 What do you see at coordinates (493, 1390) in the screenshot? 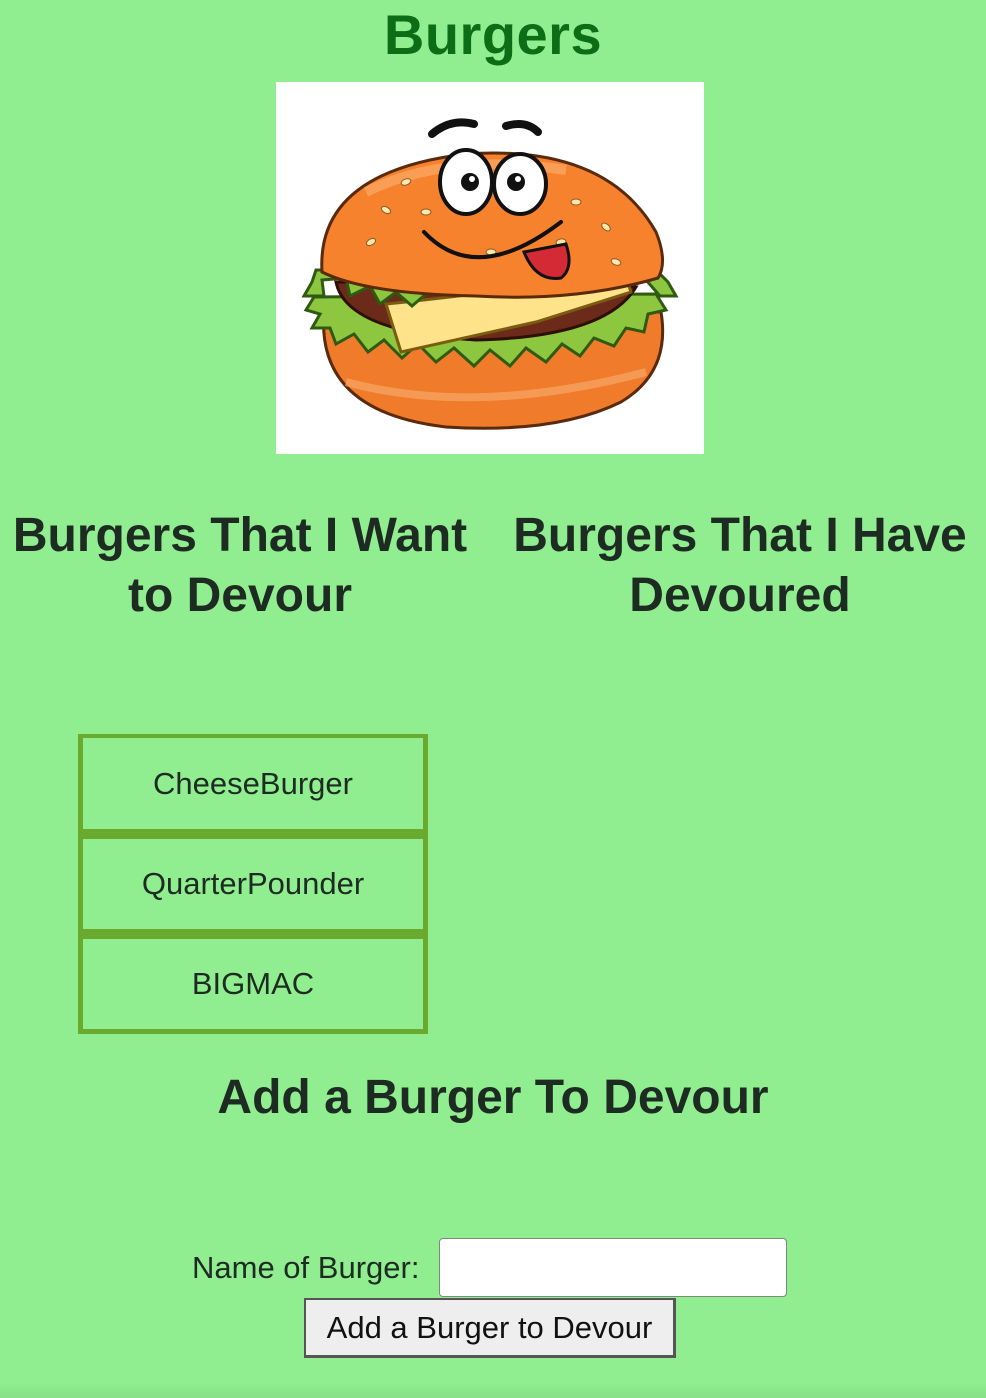
I see `page-bottom-edge` at bounding box center [493, 1390].